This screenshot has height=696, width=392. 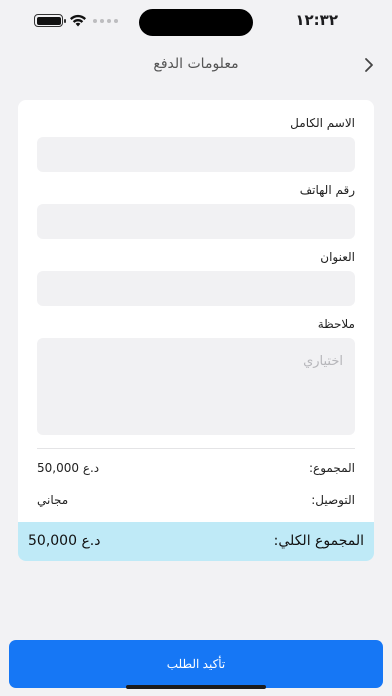 I want to click on confirm-order-button: تأكيد الطلب, so click(x=196, y=664).